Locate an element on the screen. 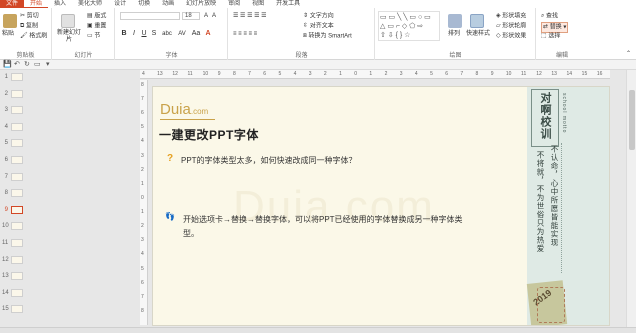 This screenshot has width=636, height=333. reset-button: ▣ 重置 is located at coordinates (96, 26).